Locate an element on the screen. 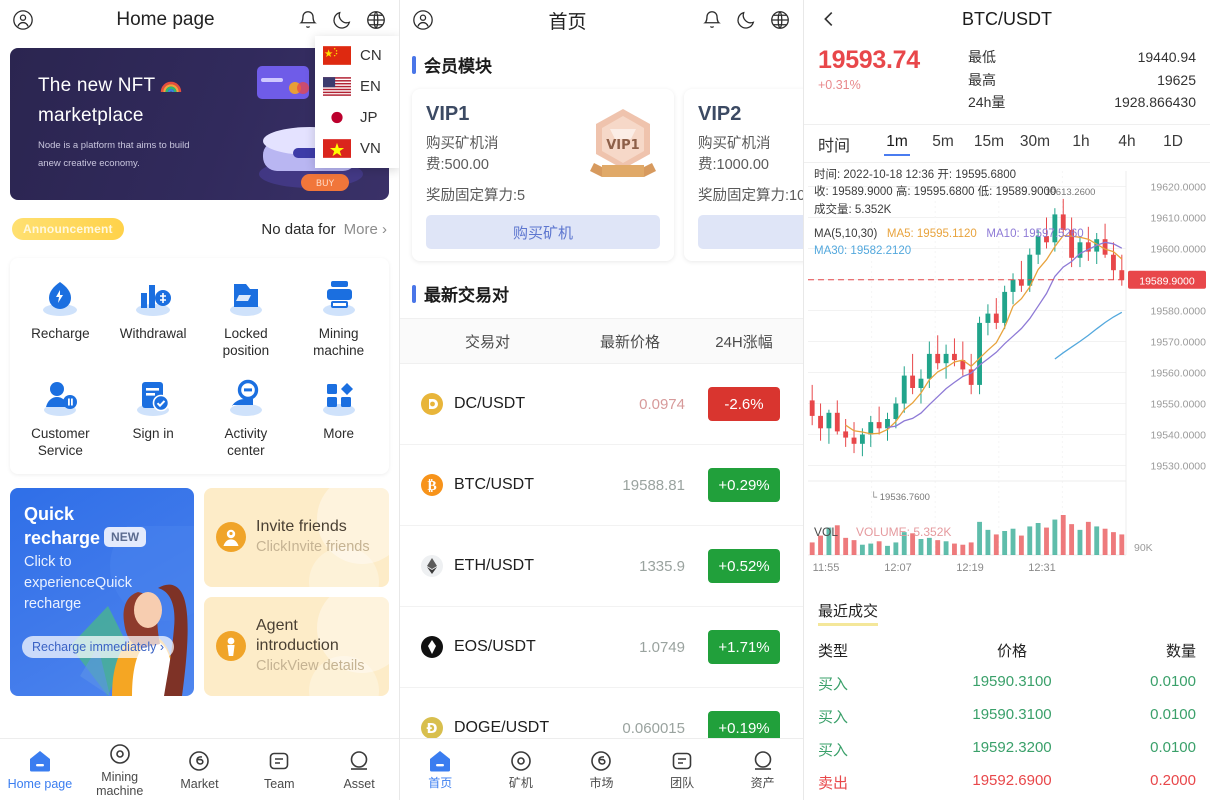  agent-introduction-card: Agent introduction ClickView details is located at coordinates (296, 646).